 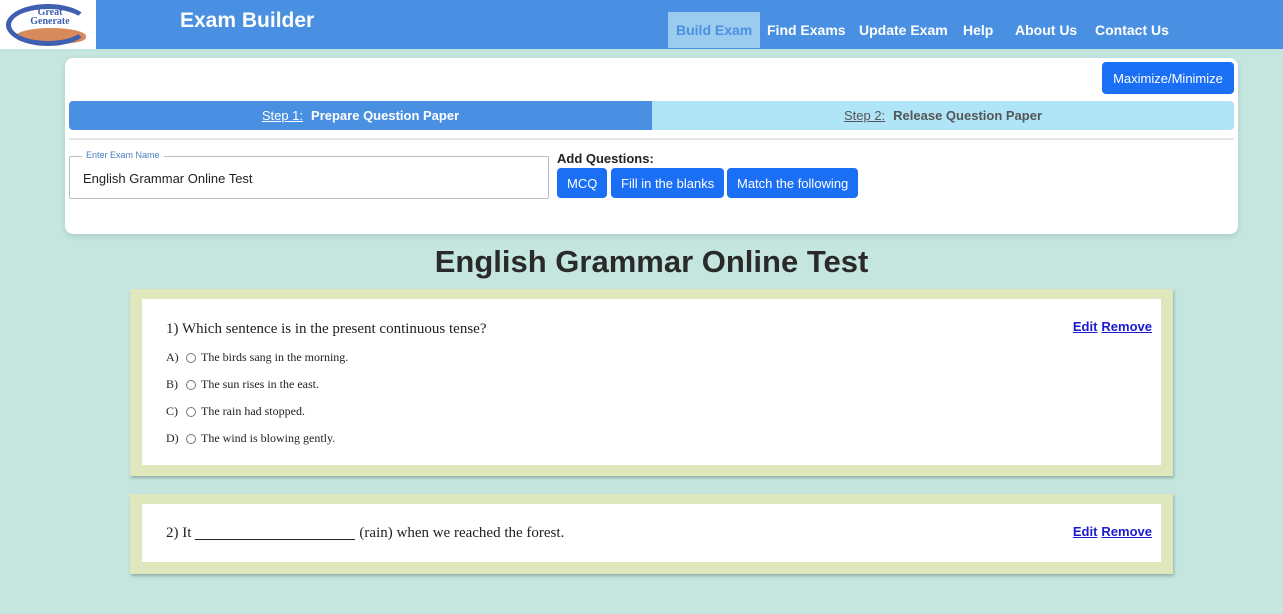 What do you see at coordinates (668, 183) in the screenshot?
I see `add-fill-blanks-button: Fill in the blanks` at bounding box center [668, 183].